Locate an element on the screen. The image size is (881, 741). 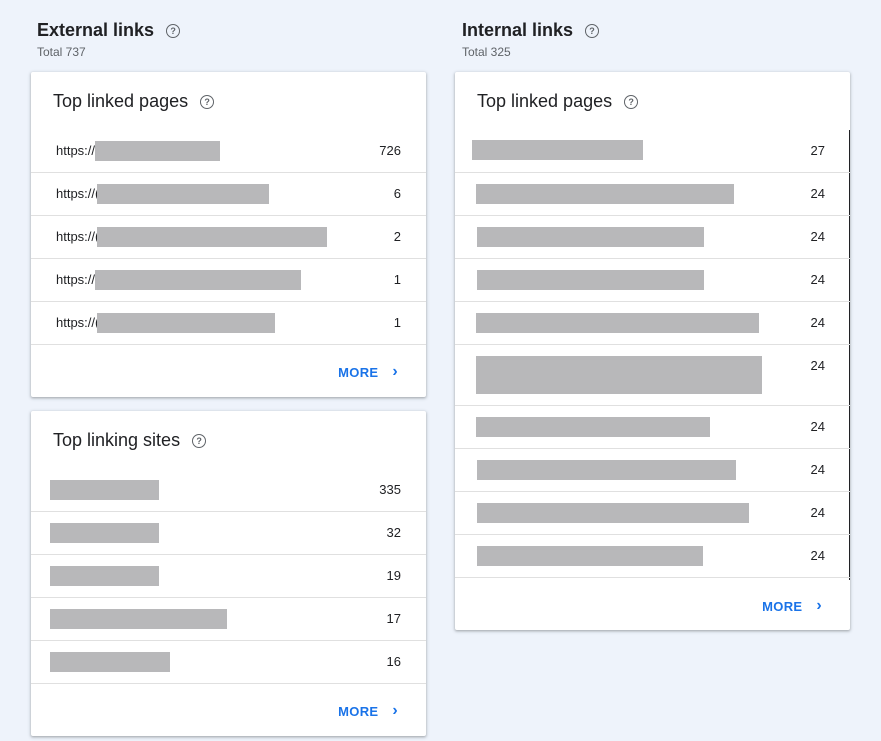
table-row: https:// 726 is located at coordinates (228, 151).